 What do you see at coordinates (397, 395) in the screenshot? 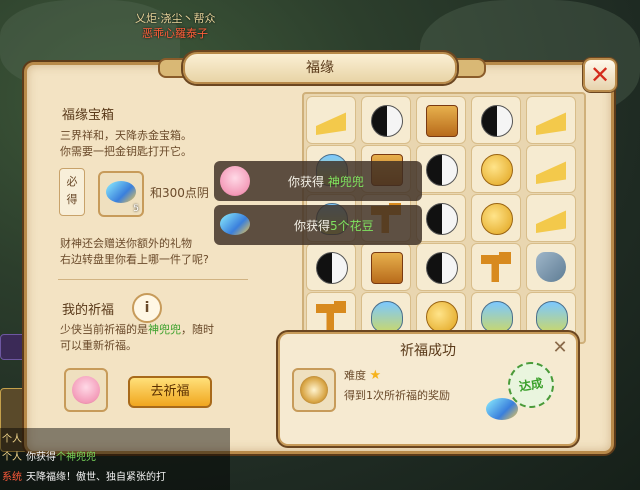
I see `blessing-reward-text: 得到1次所祈福的奖励` at bounding box center [397, 395].